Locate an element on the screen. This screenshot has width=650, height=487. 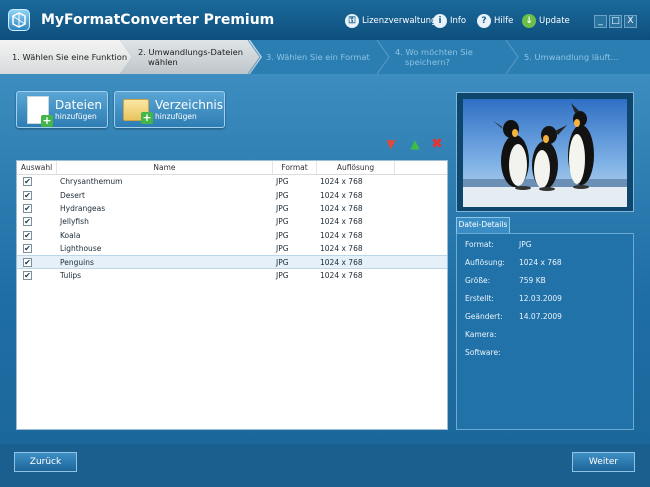
detail-key: Erstellt: is located at coordinates (479, 298).